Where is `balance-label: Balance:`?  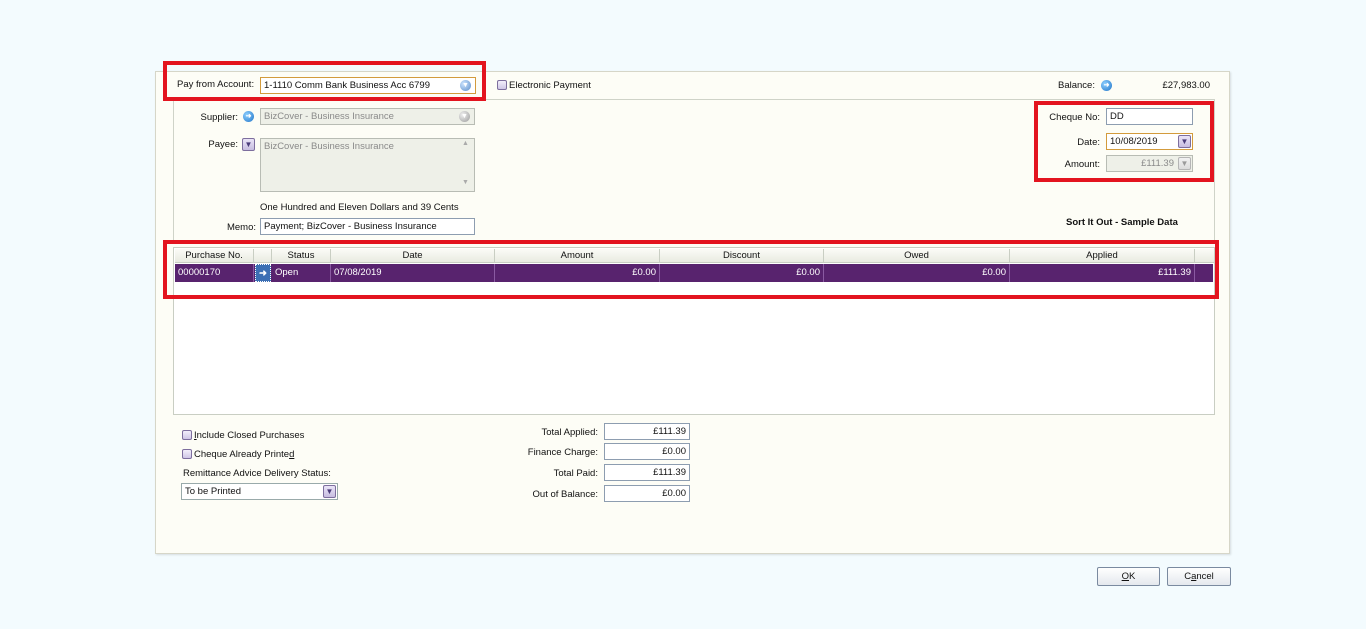 balance-label: Balance: is located at coordinates (1076, 85).